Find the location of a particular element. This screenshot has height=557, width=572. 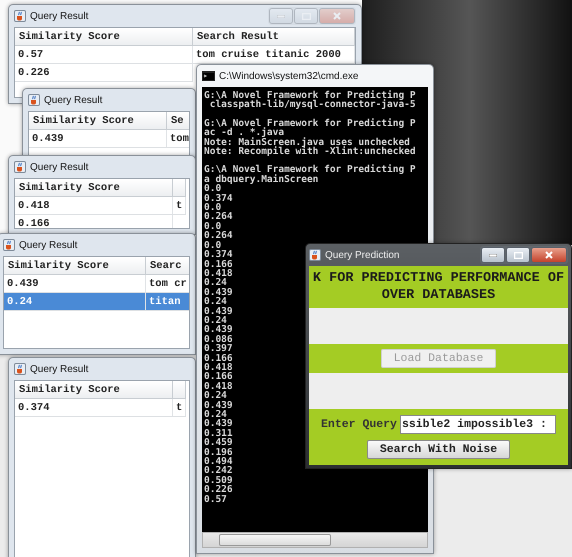

maximize-icon is located at coordinates (518, 255).